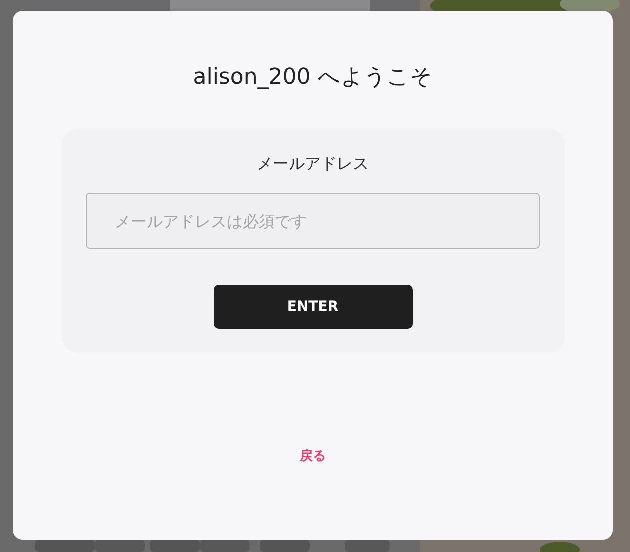 This screenshot has height=552, width=630. Describe the element at coordinates (313, 456) in the screenshot. I see `back-link: 戻る` at that location.